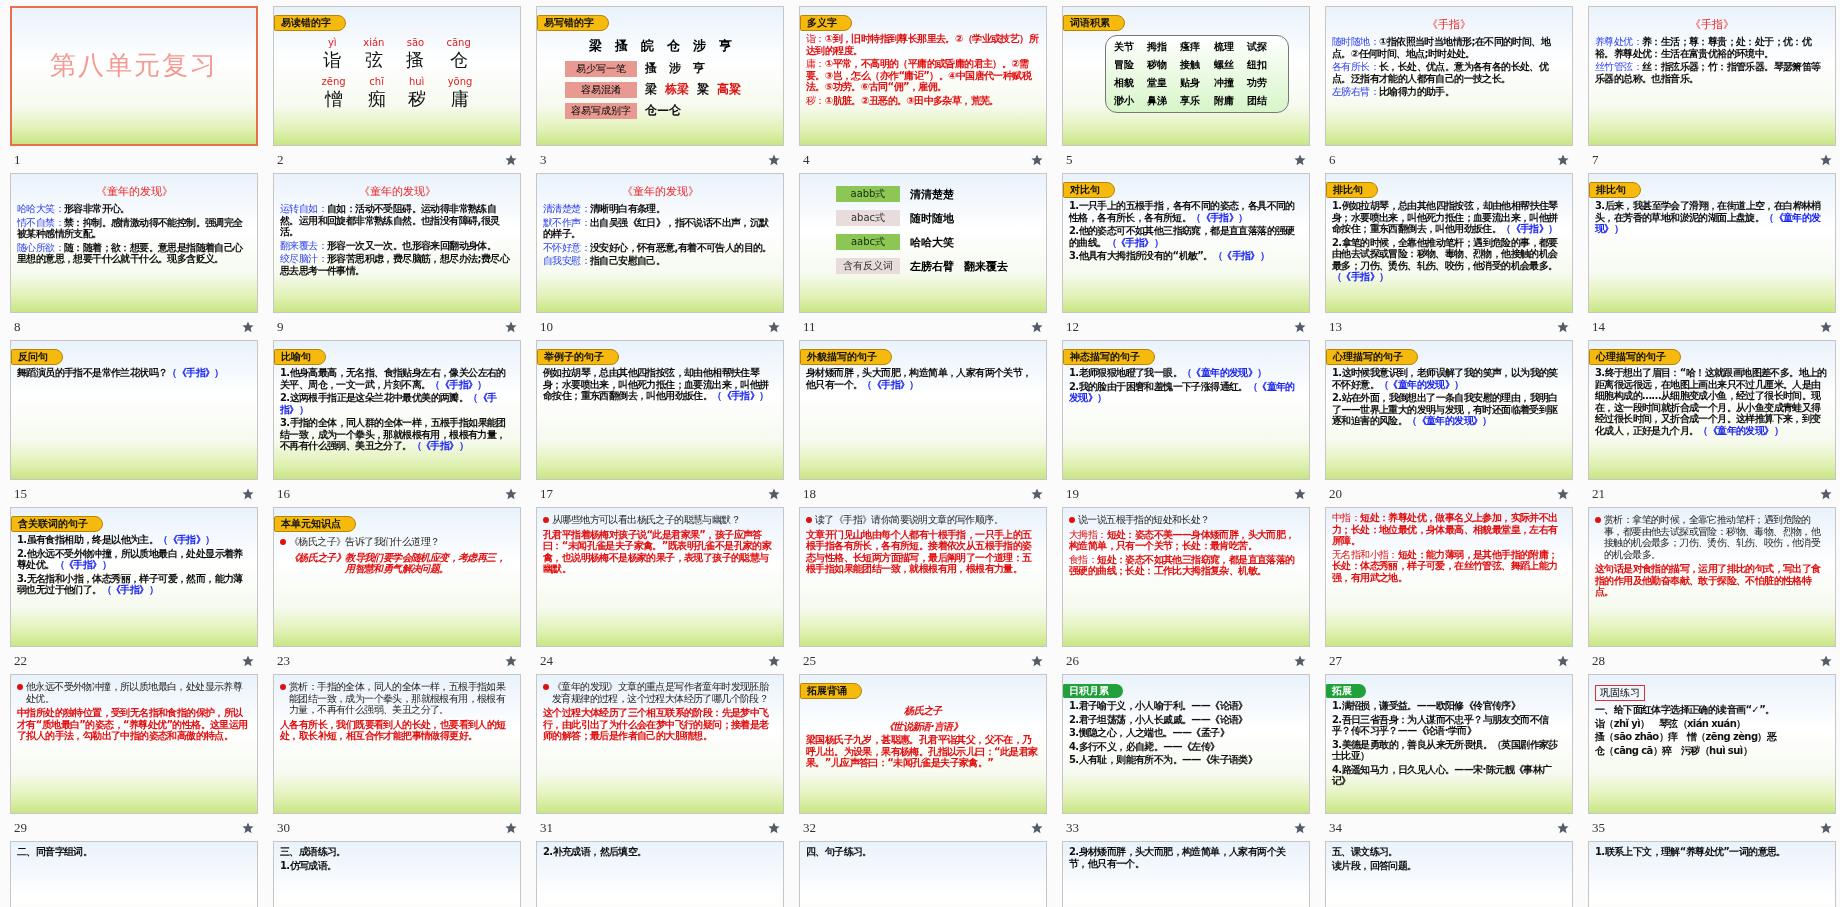 Image resolution: width=1840 pixels, height=907 pixels. What do you see at coordinates (658, 551) in the screenshot?
I see `body-text: 孔君平指着杨梅对孩子说“此是君家果”，孩子应声答曰：“未闻孔雀是夫子家禽。”既表明孔雀不是孔家的家禽，也说明杨梅不是杨家的果子，表现了孩子的聪慧与幽默。` at bounding box center [658, 551].